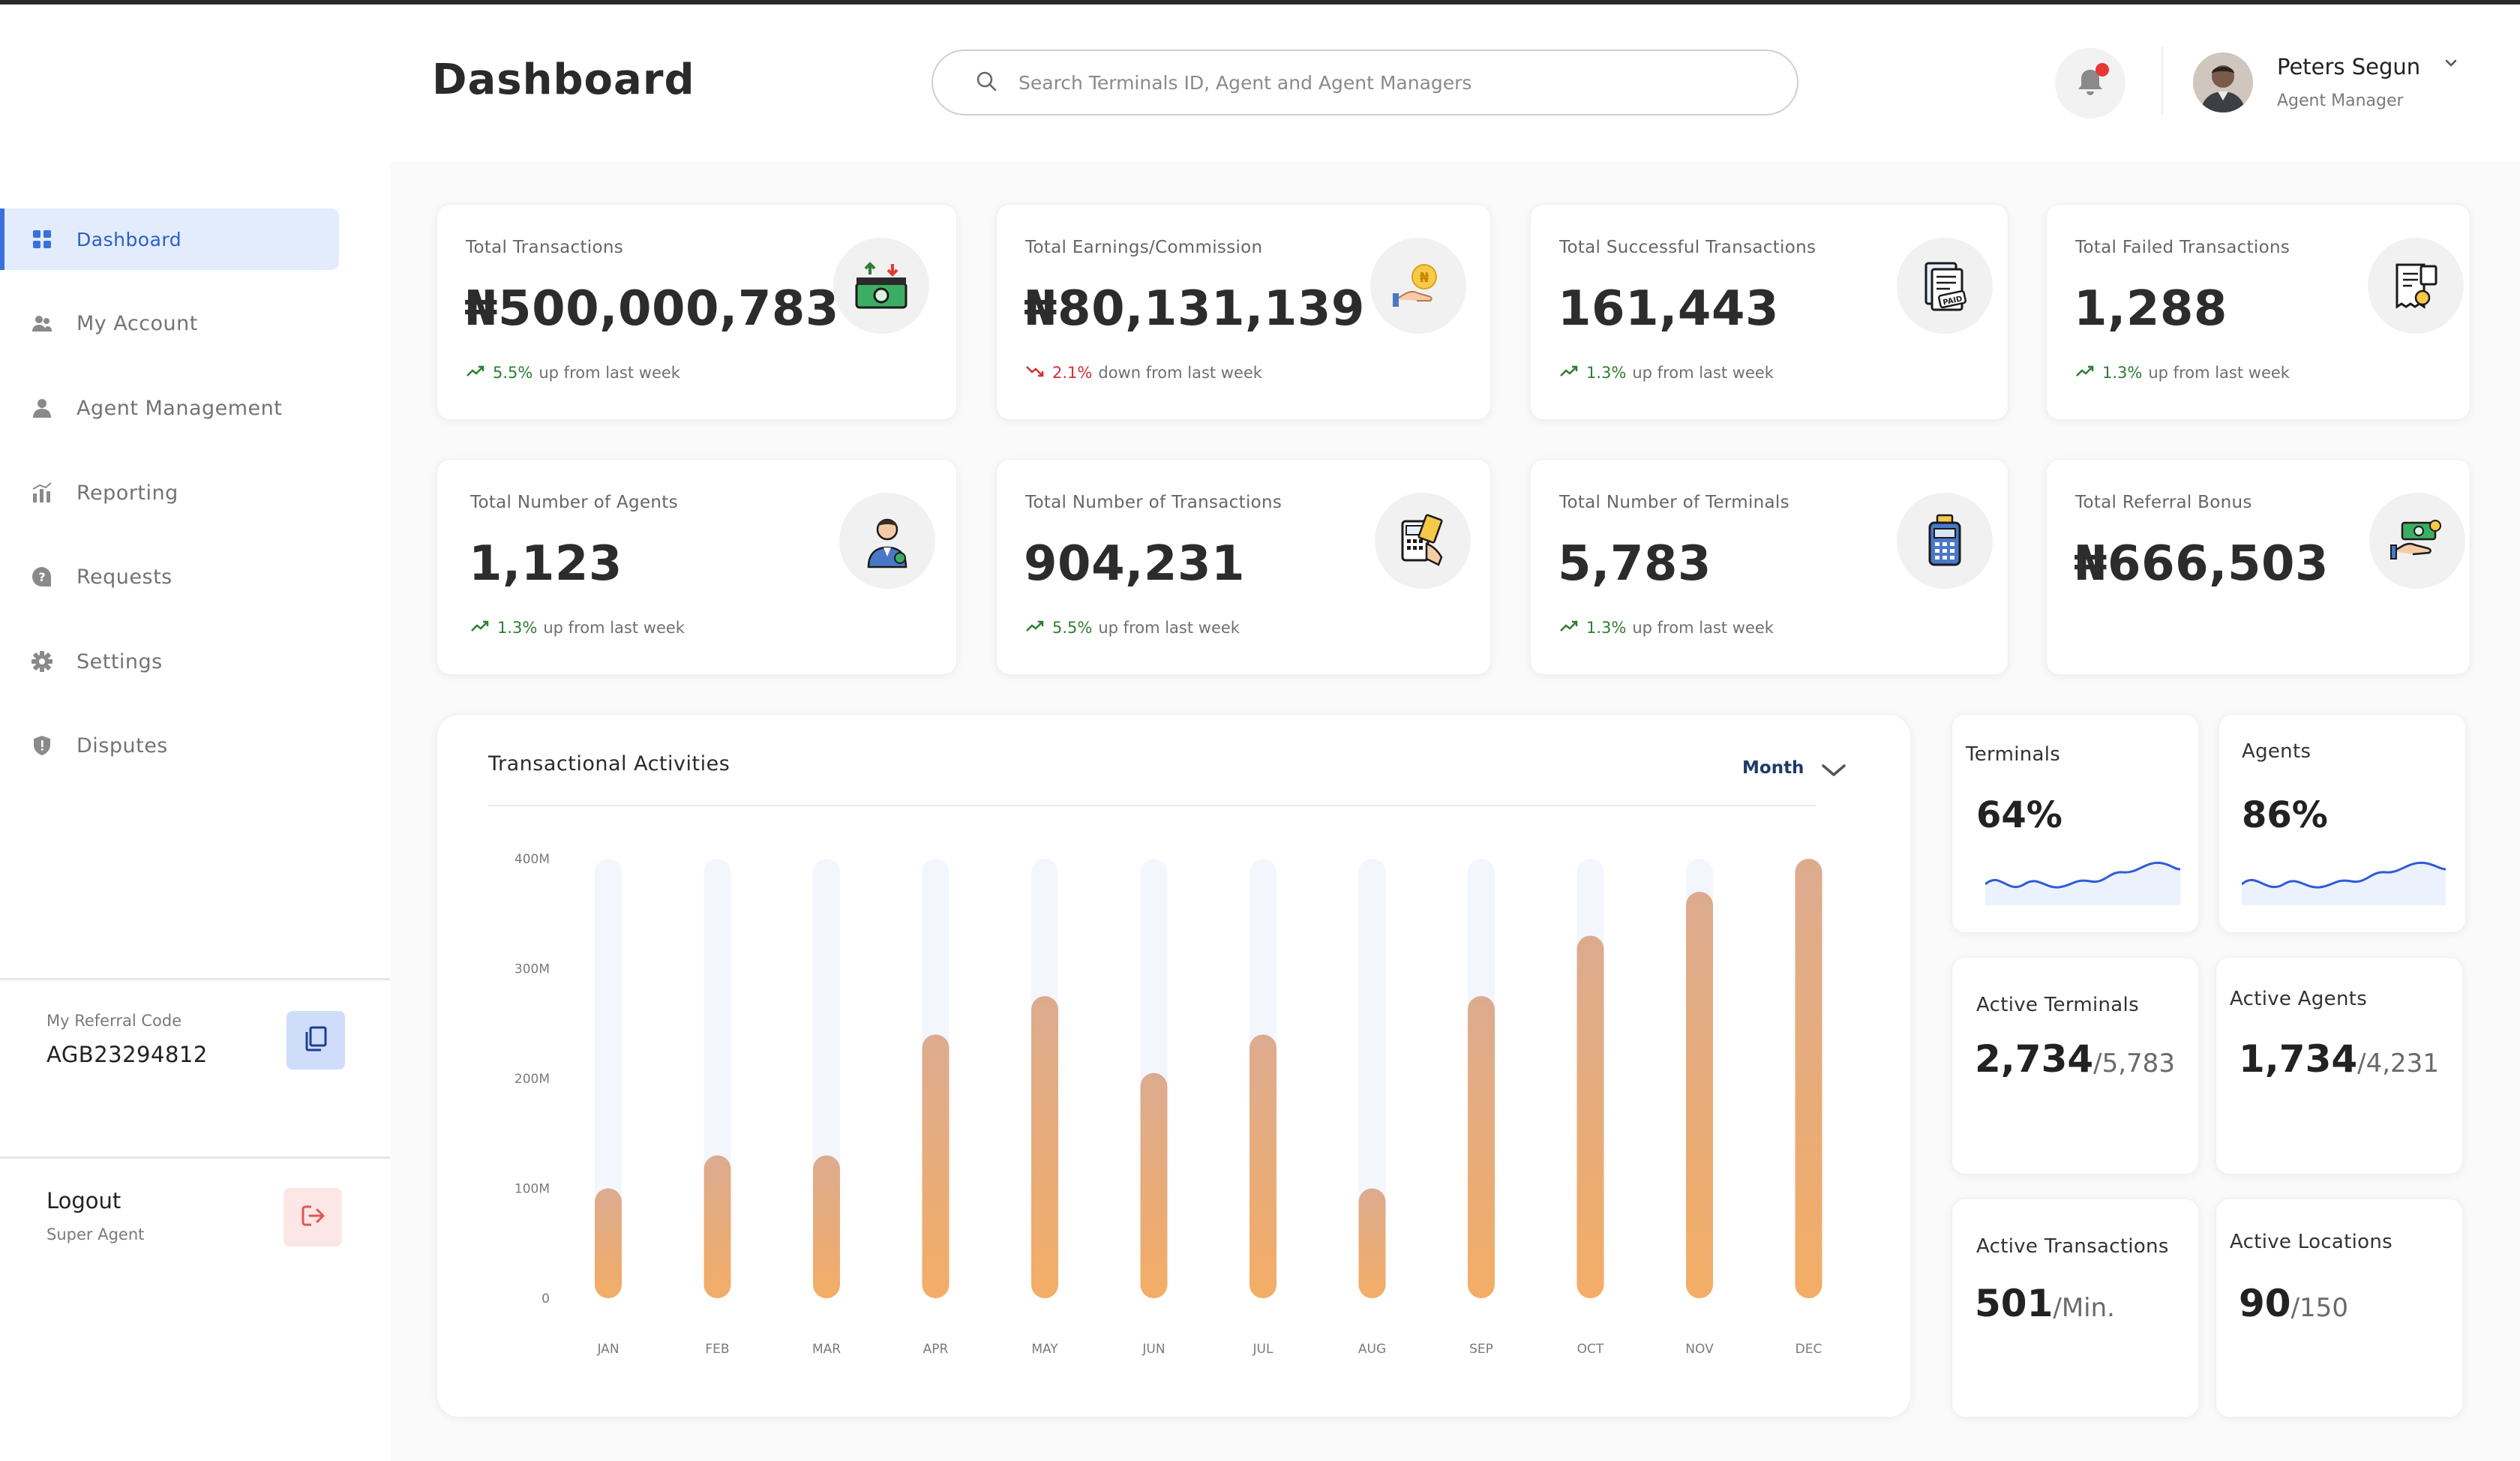  Describe the element at coordinates (2258, 567) in the screenshot. I see `stat-card-referral-bonus: Total Referral Bonus ₦666,503` at that location.